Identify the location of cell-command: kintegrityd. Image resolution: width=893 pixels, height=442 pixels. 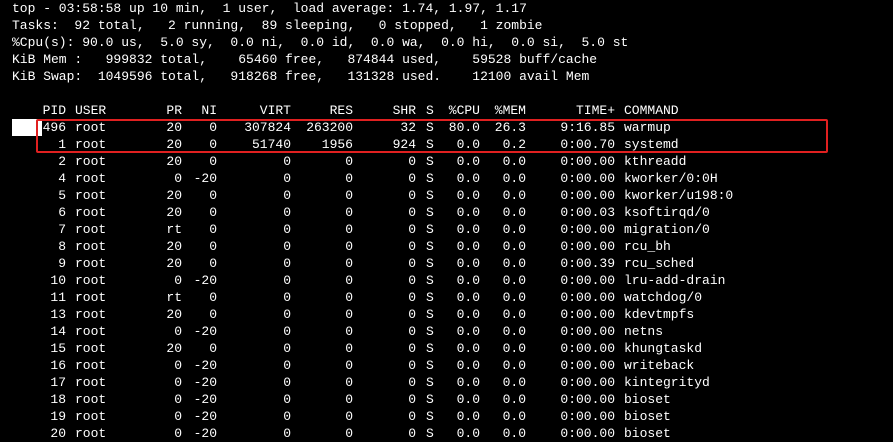
(667, 382).